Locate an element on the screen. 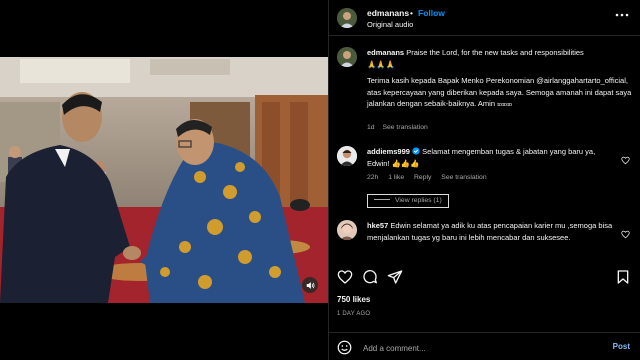 The height and width of the screenshot is (360, 640). commenter-username: addiems999 is located at coordinates (388, 151).